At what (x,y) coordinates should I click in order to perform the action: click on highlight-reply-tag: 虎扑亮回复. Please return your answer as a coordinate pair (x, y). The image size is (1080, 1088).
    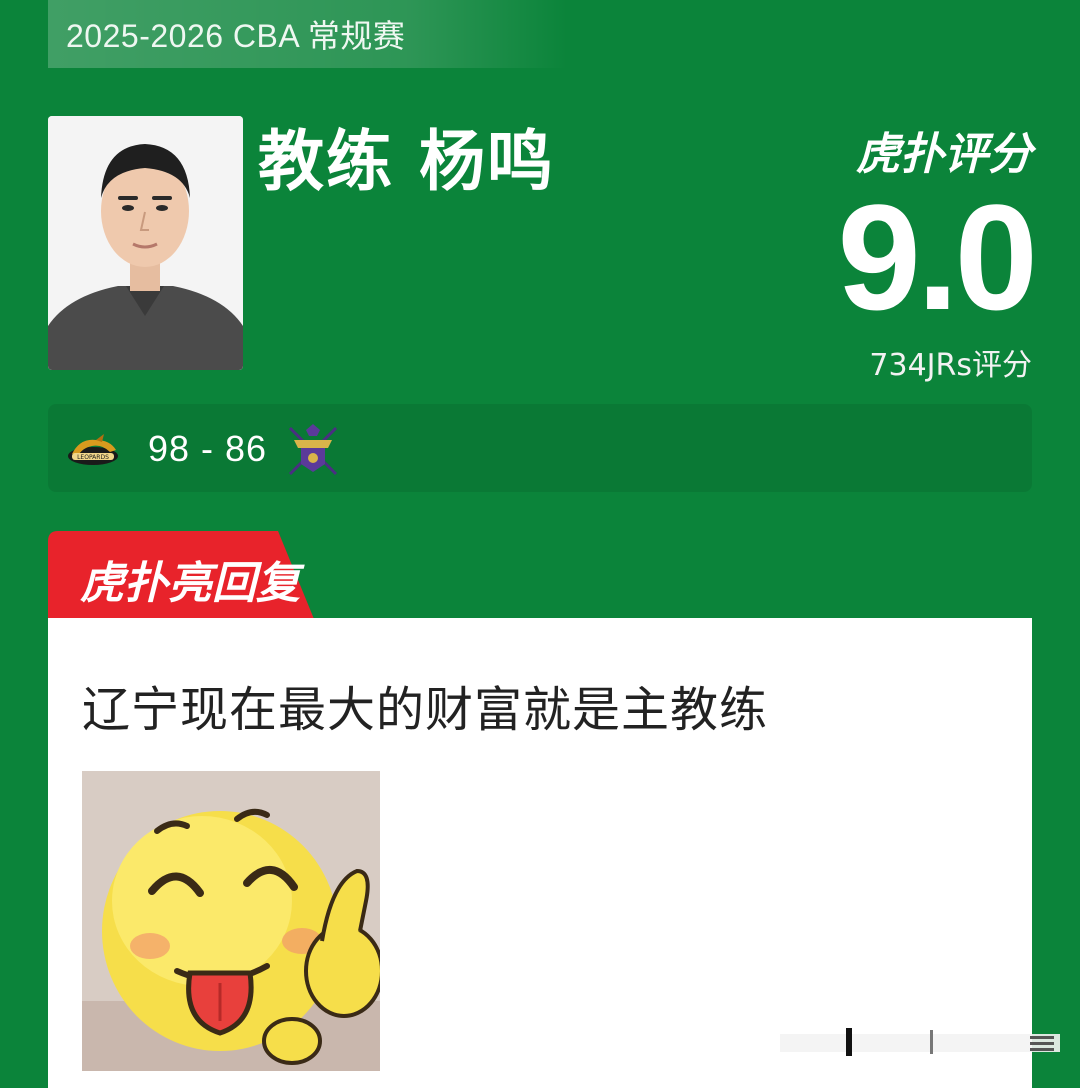
    Looking at the image, I should click on (181, 575).